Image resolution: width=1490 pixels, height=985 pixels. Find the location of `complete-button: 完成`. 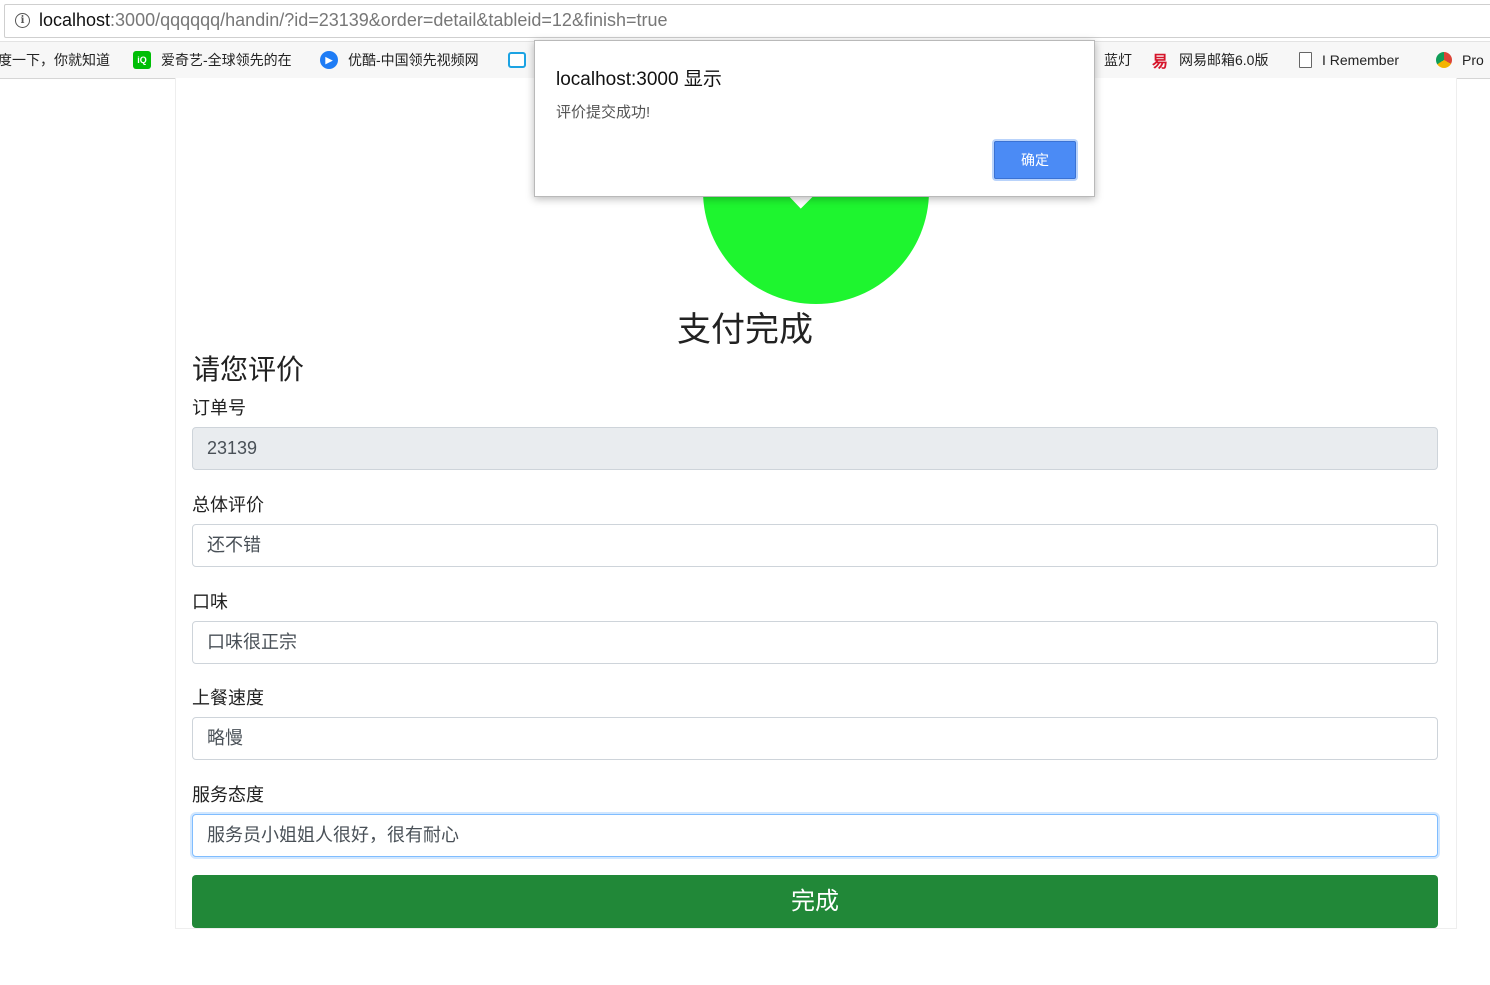

complete-button: 完成 is located at coordinates (815, 901).